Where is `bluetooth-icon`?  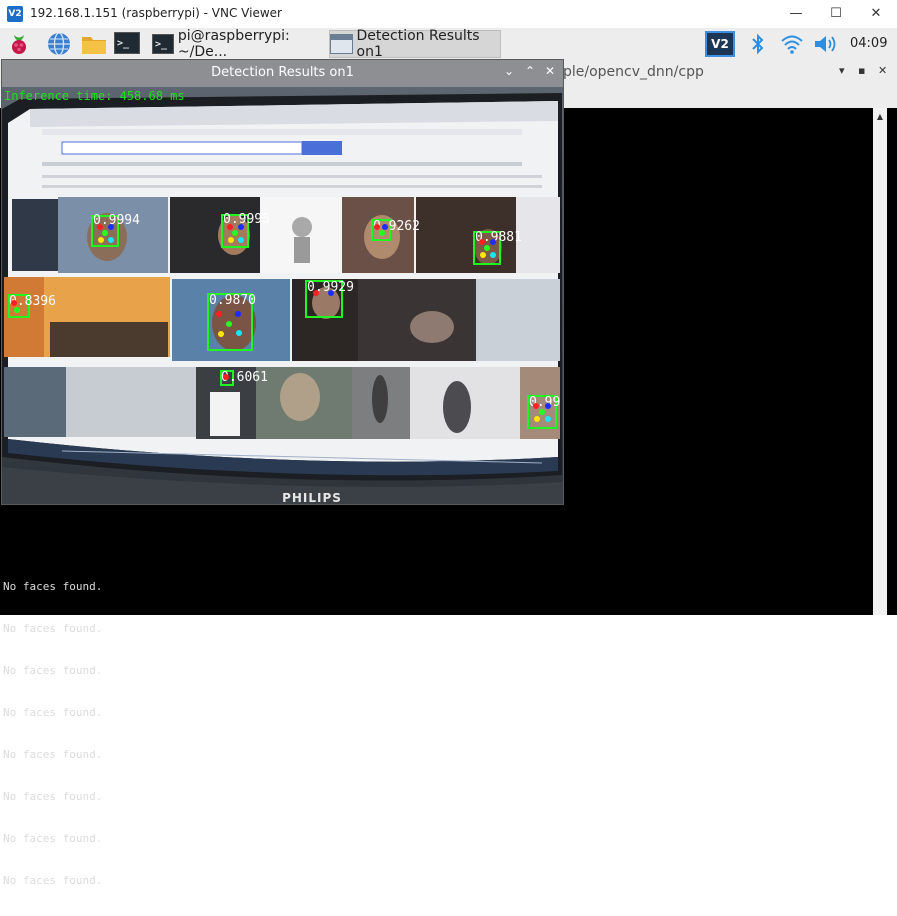
bluetooth-icon is located at coordinates (758, 44).